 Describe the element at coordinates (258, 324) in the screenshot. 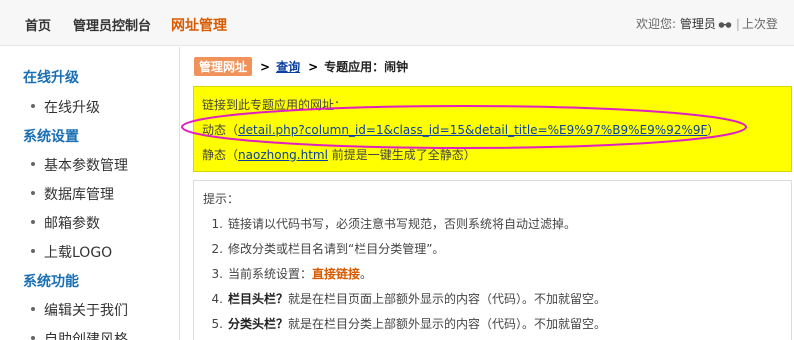

I see `tip-bold-label: 分类头栏？` at that location.